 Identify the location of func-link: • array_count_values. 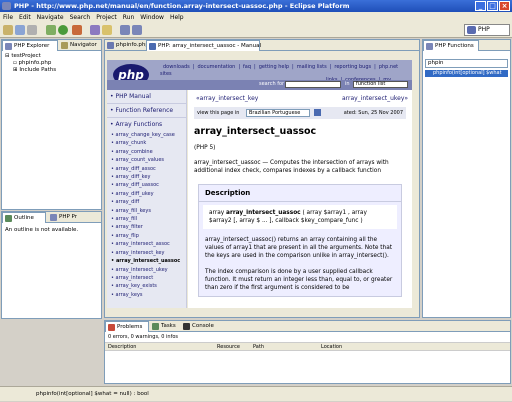
(146, 160).